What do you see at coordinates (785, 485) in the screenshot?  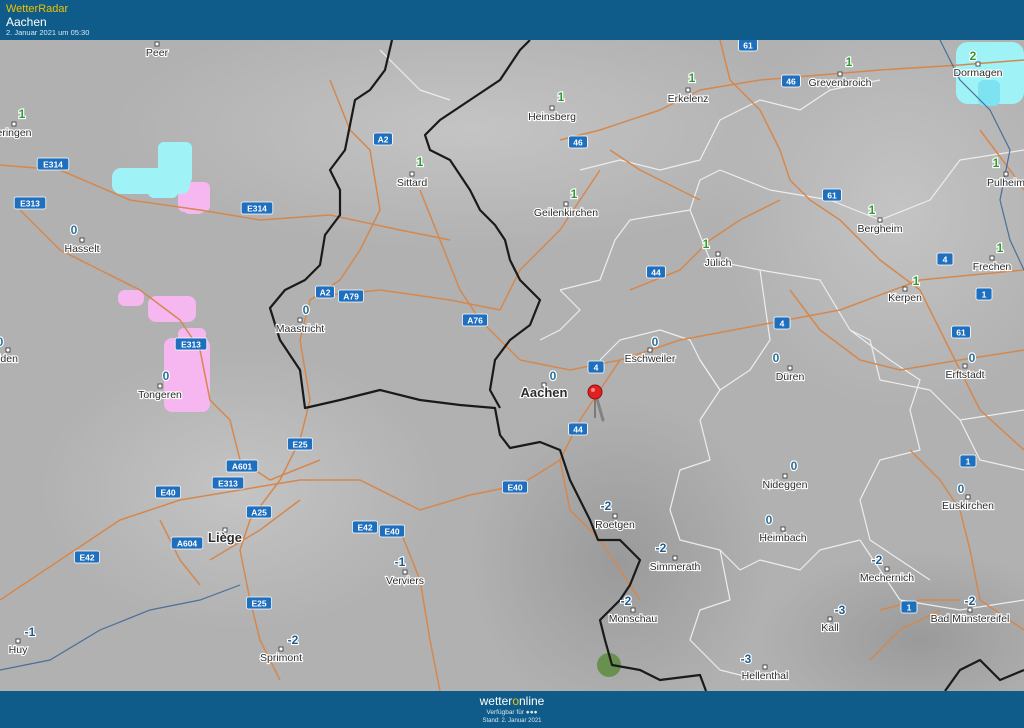 I see `city-name: Nideggen` at bounding box center [785, 485].